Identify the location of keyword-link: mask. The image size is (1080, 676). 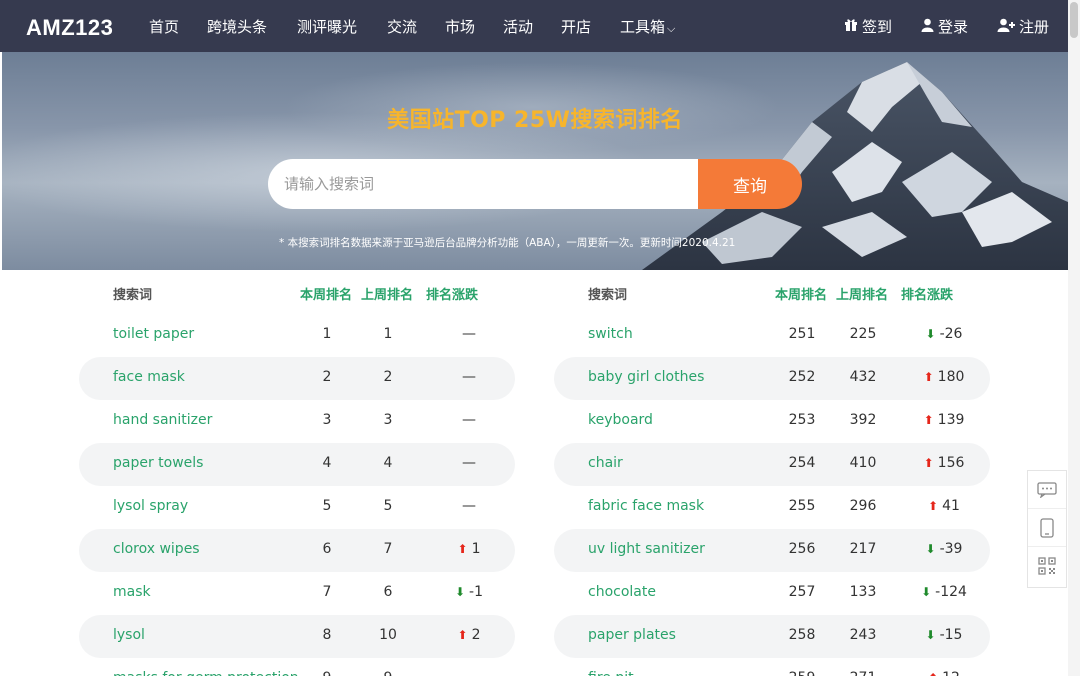
(132, 592).